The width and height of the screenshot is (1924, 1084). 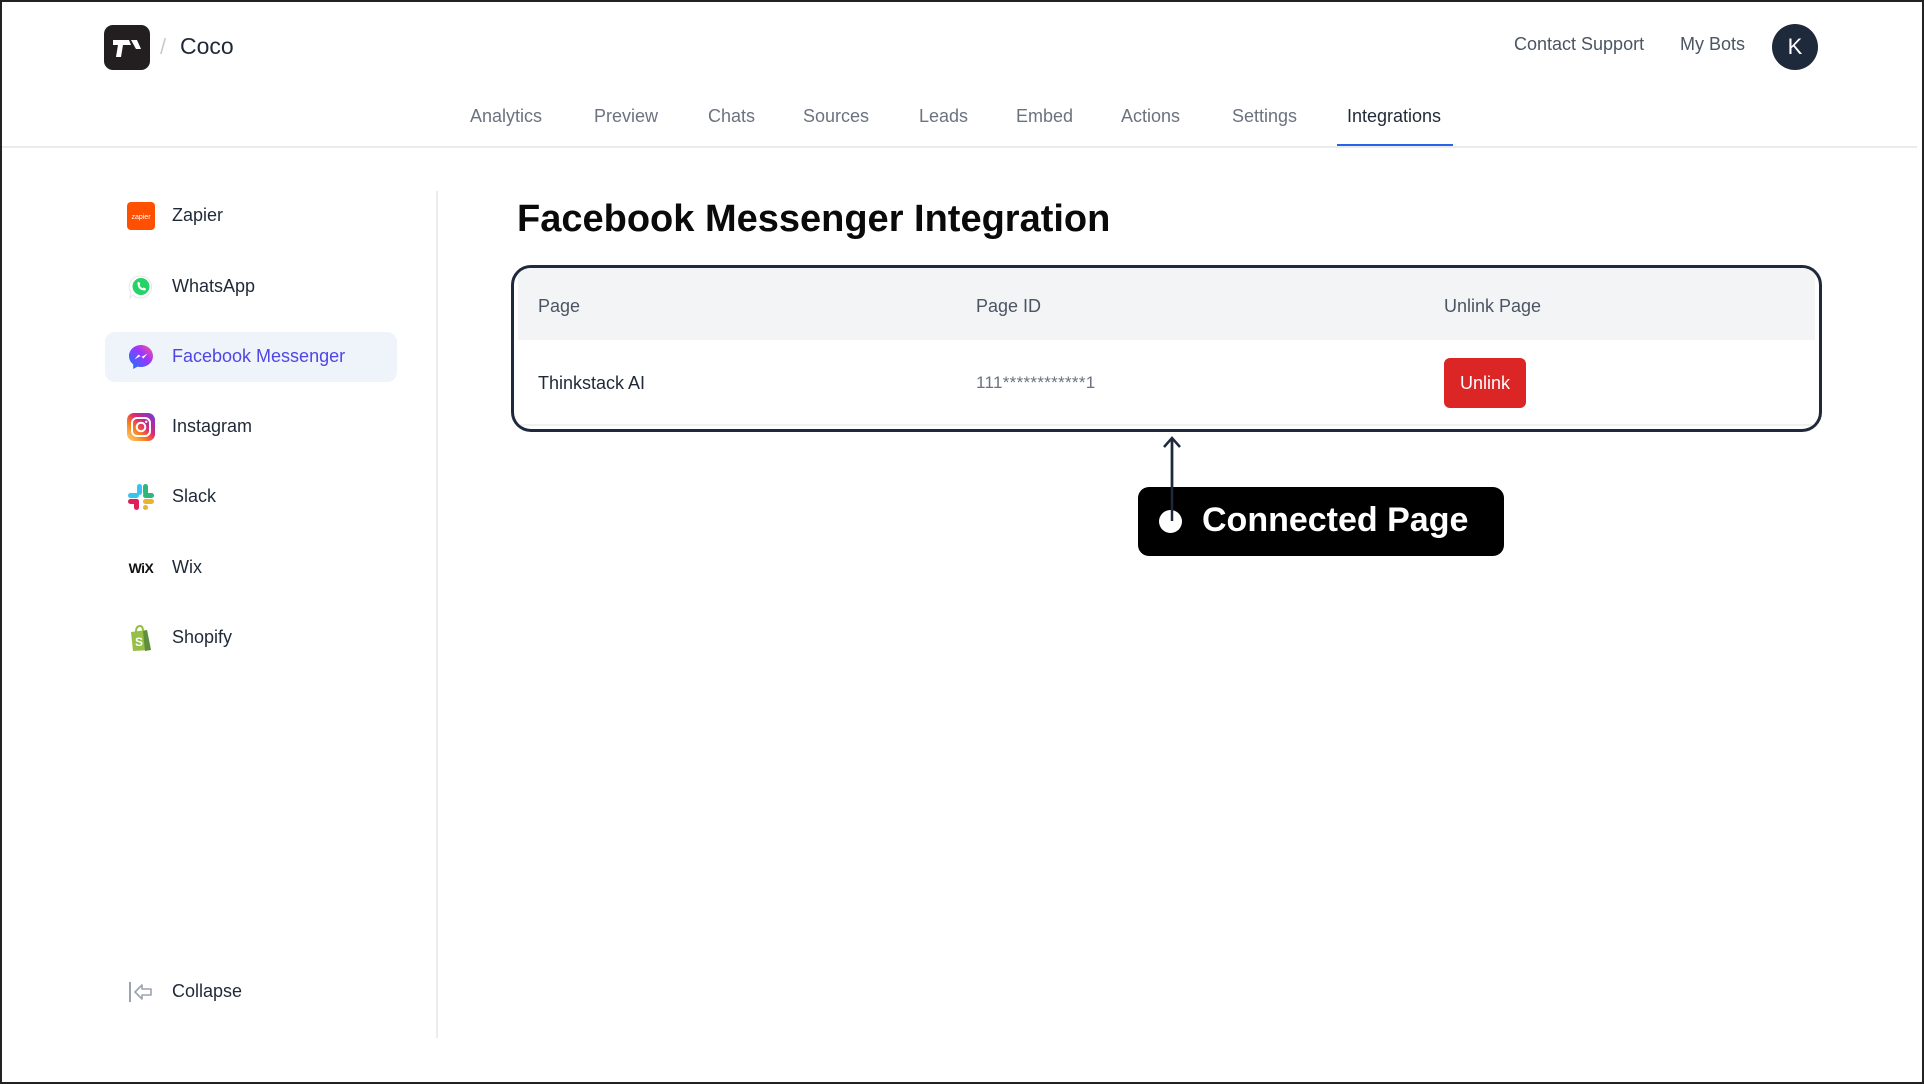 What do you see at coordinates (141, 427) in the screenshot?
I see `instagram-icon` at bounding box center [141, 427].